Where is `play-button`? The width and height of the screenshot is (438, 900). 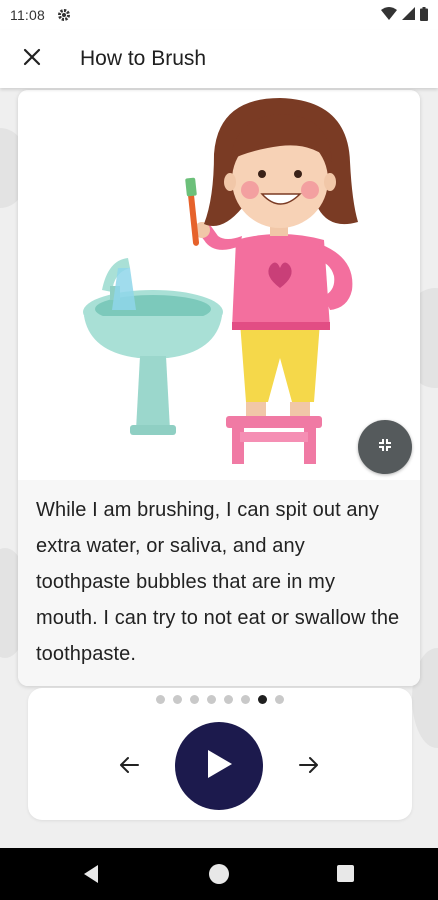 play-button is located at coordinates (219, 766).